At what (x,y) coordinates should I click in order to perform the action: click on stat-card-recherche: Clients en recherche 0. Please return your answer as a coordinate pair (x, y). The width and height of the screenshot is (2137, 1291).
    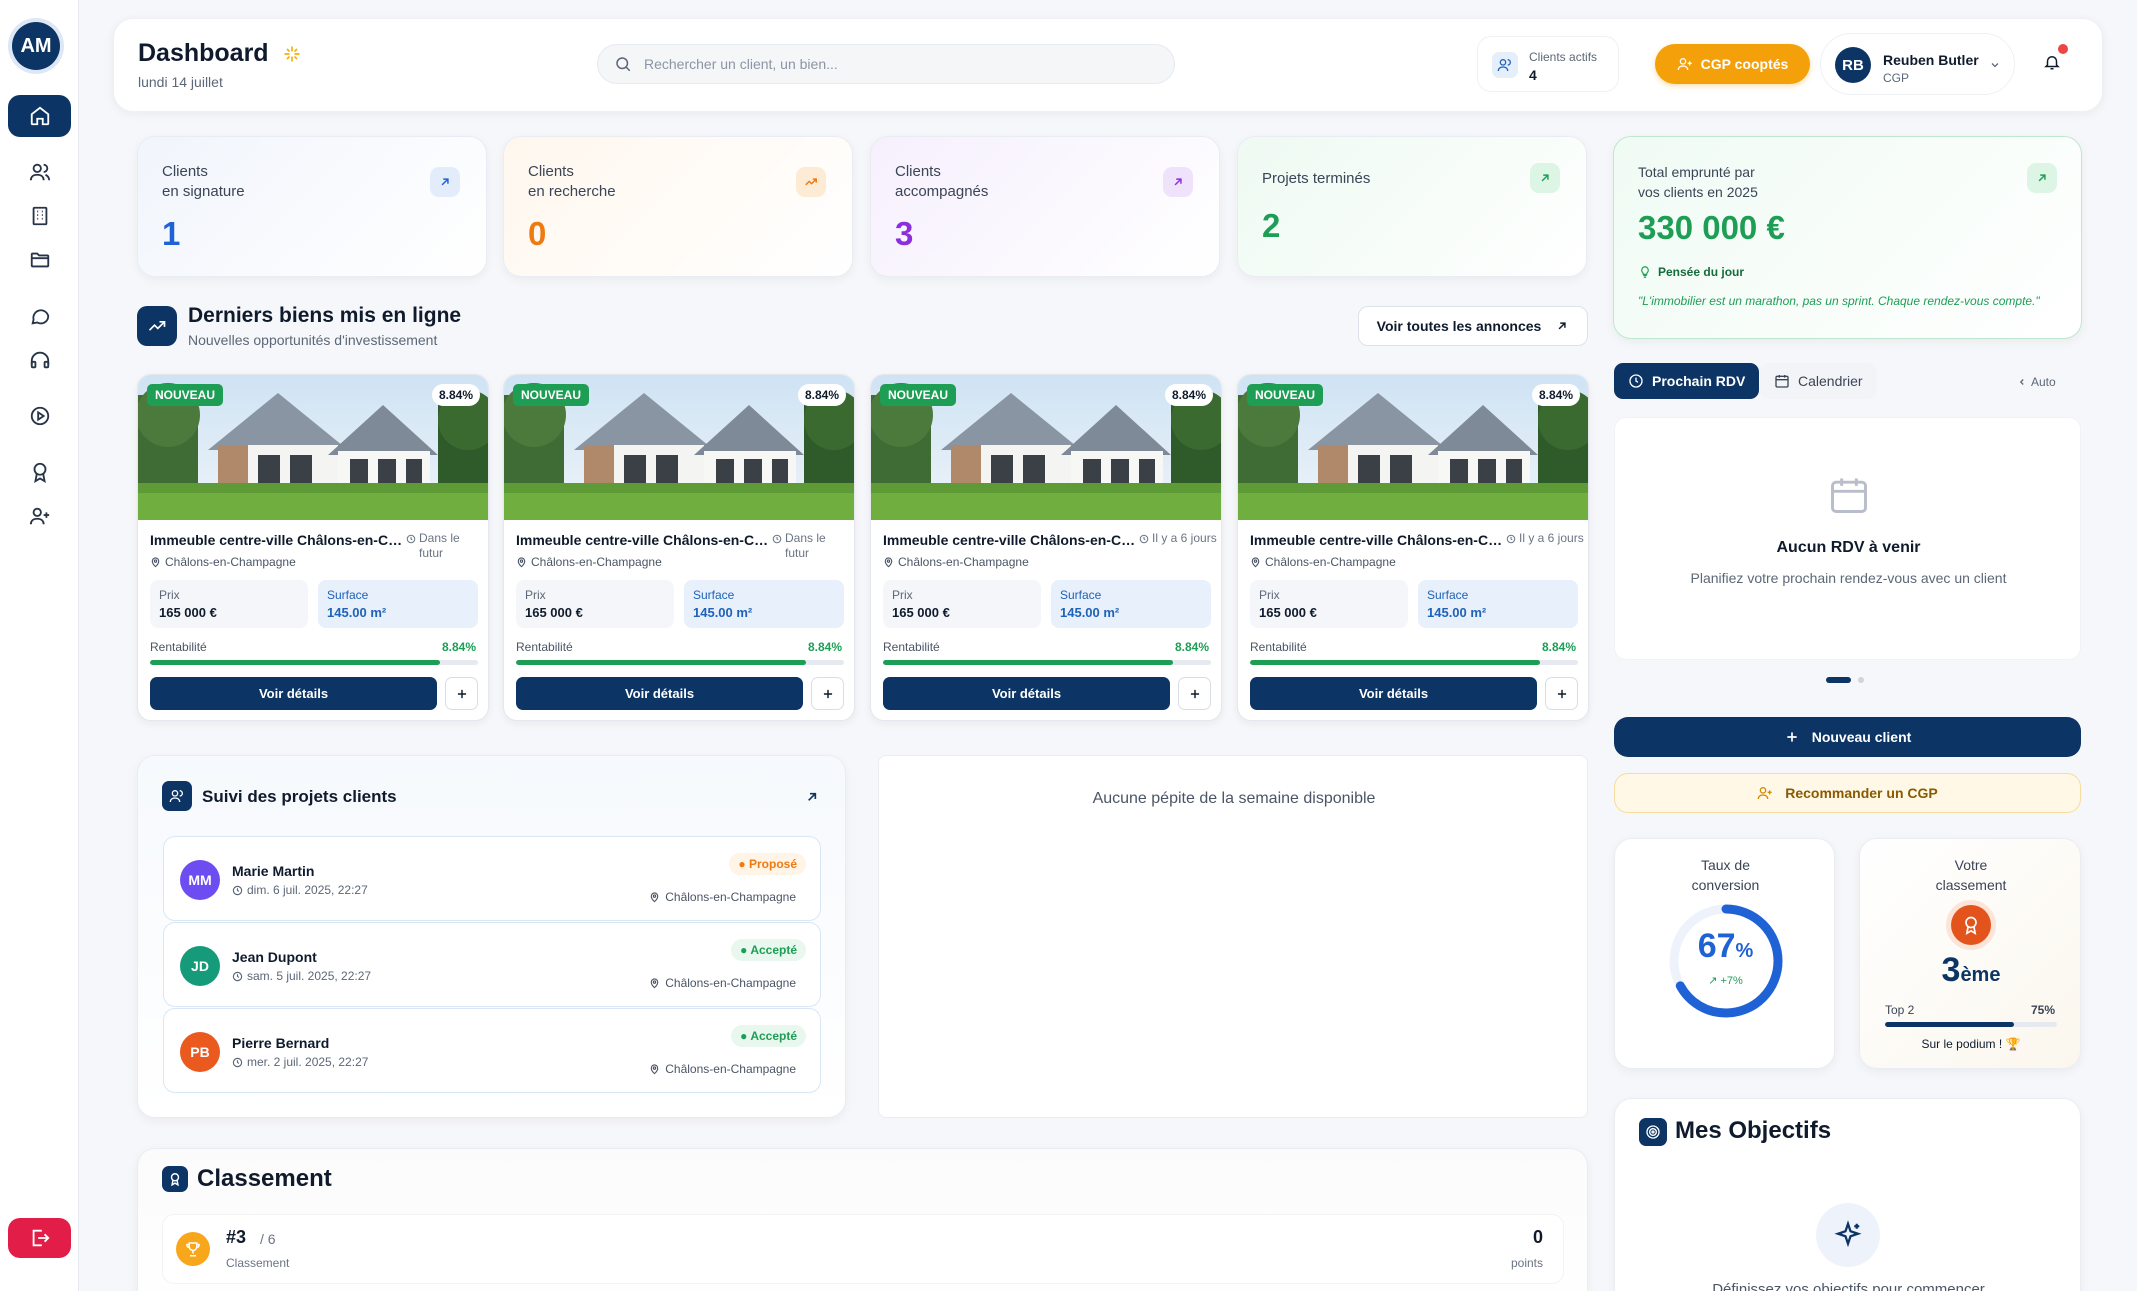
    Looking at the image, I should click on (678, 206).